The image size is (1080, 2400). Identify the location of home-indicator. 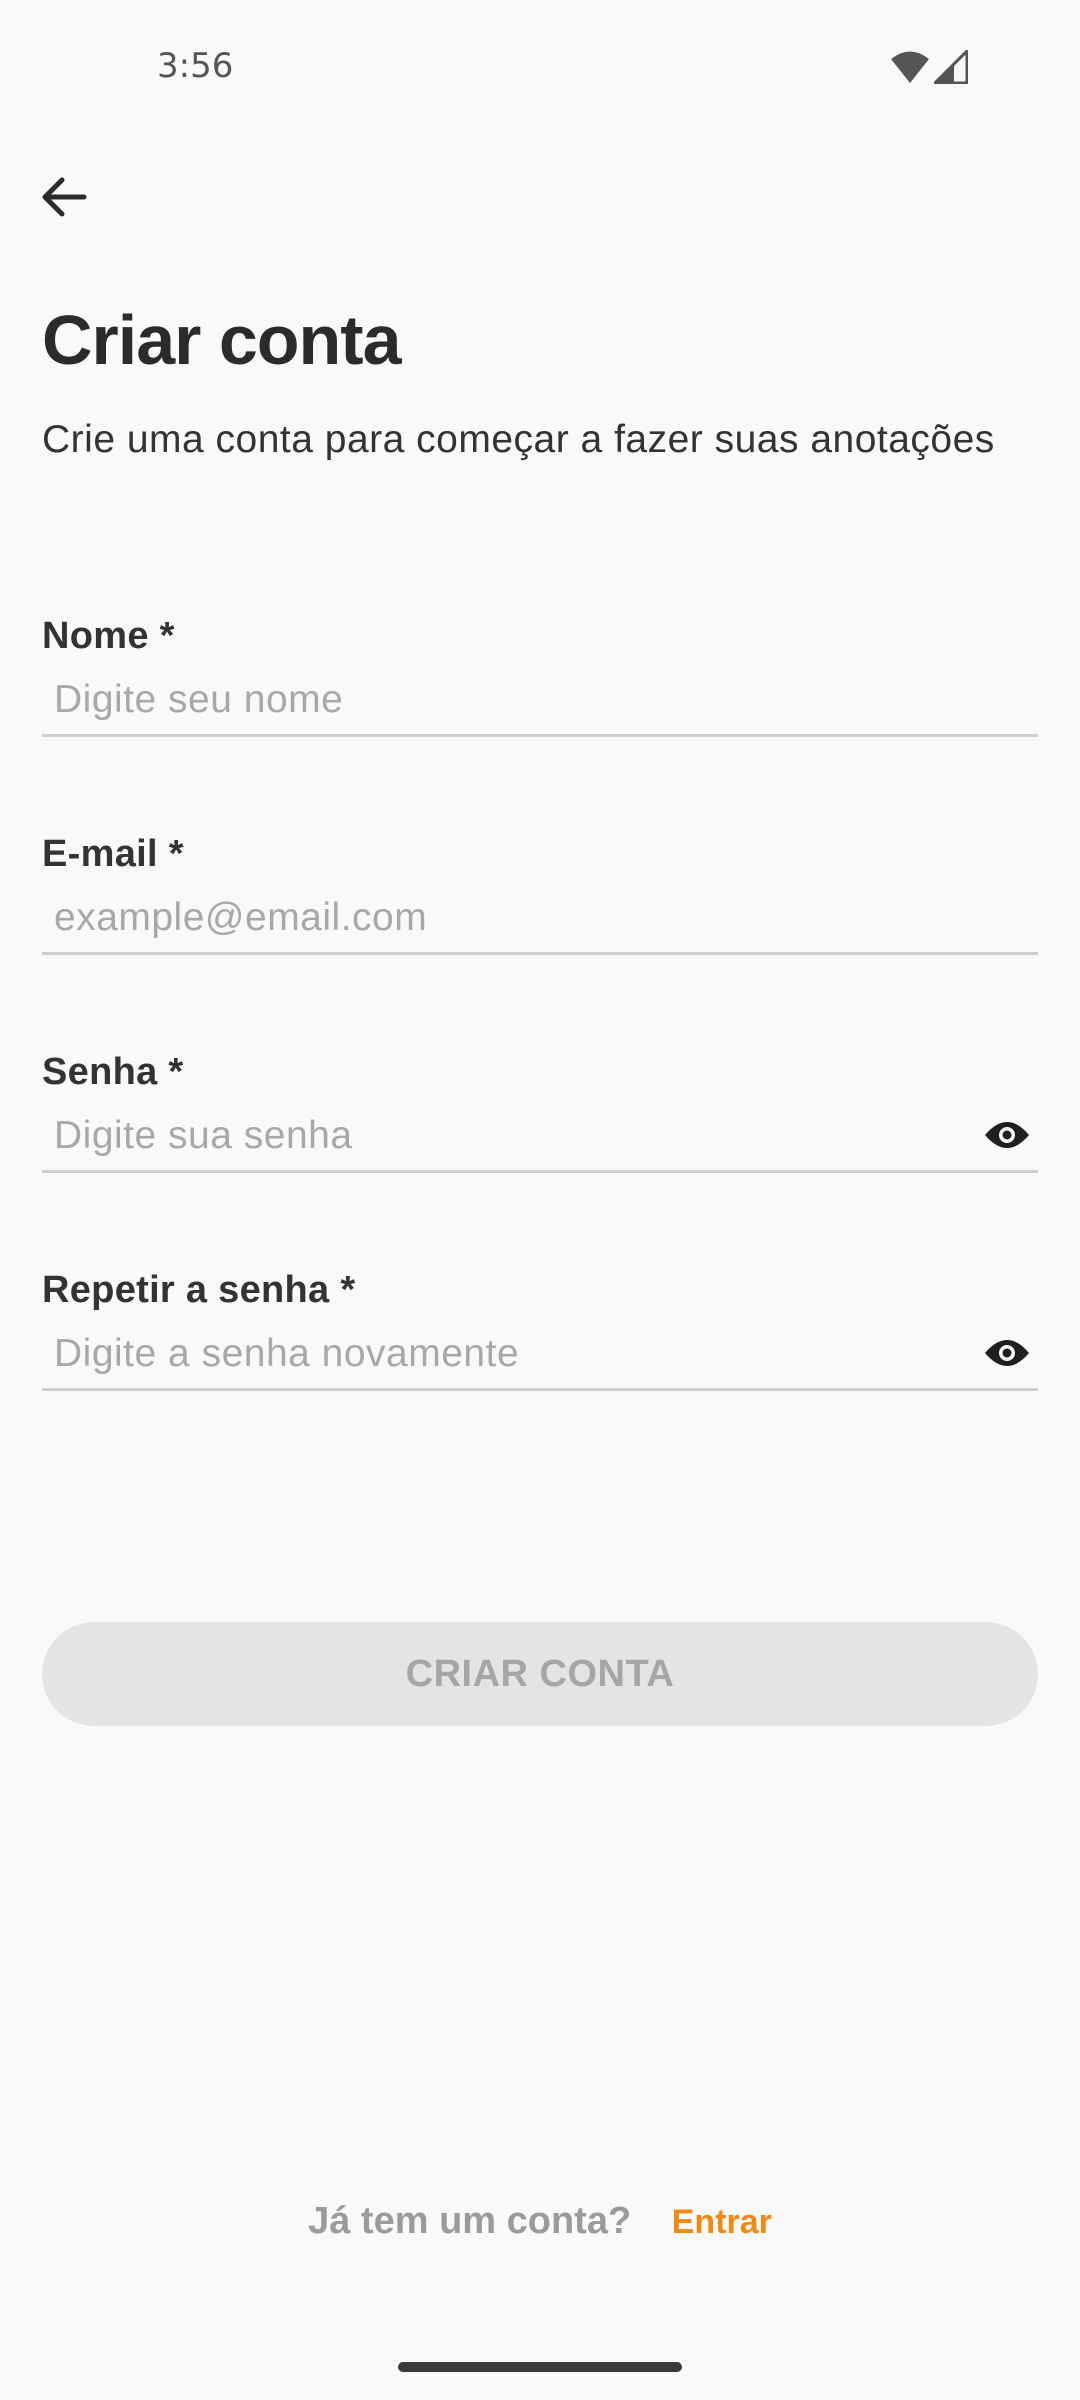
(540, 2367).